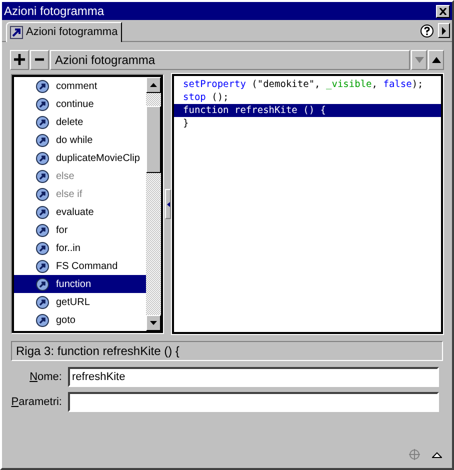 This screenshot has height=470, width=454. Describe the element at coordinates (437, 455) in the screenshot. I see `collapse-icon` at that location.